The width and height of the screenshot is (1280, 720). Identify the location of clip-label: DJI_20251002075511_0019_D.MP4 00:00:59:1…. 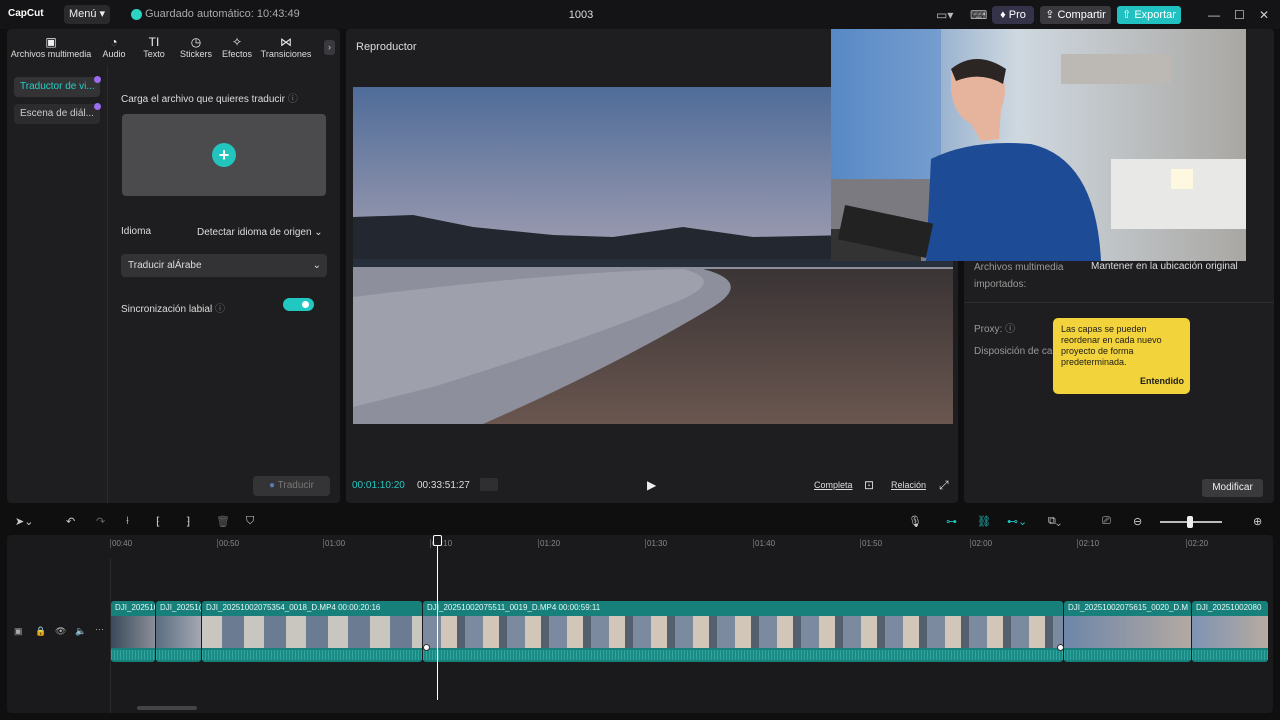
(514, 607).